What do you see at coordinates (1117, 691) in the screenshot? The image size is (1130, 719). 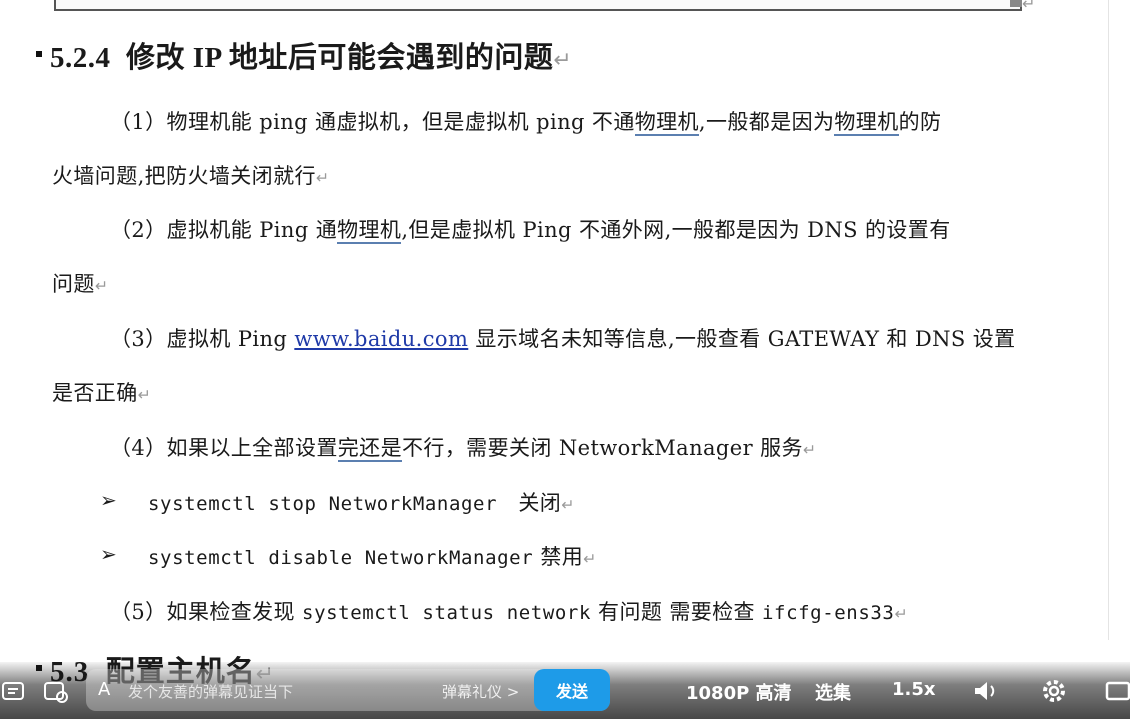 I see `widescreen-icon` at bounding box center [1117, 691].